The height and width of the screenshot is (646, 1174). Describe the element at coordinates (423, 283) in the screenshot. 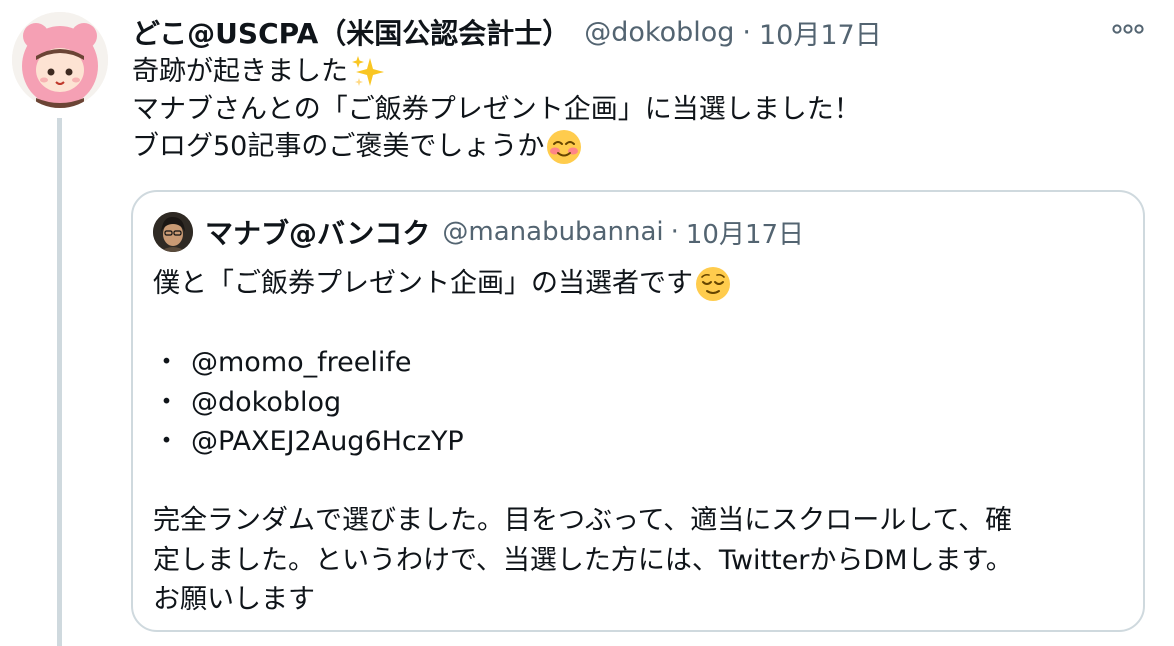

I see `quoted-intro-text: 僕と「ご飯券プレゼント企画」の当選者です` at that location.